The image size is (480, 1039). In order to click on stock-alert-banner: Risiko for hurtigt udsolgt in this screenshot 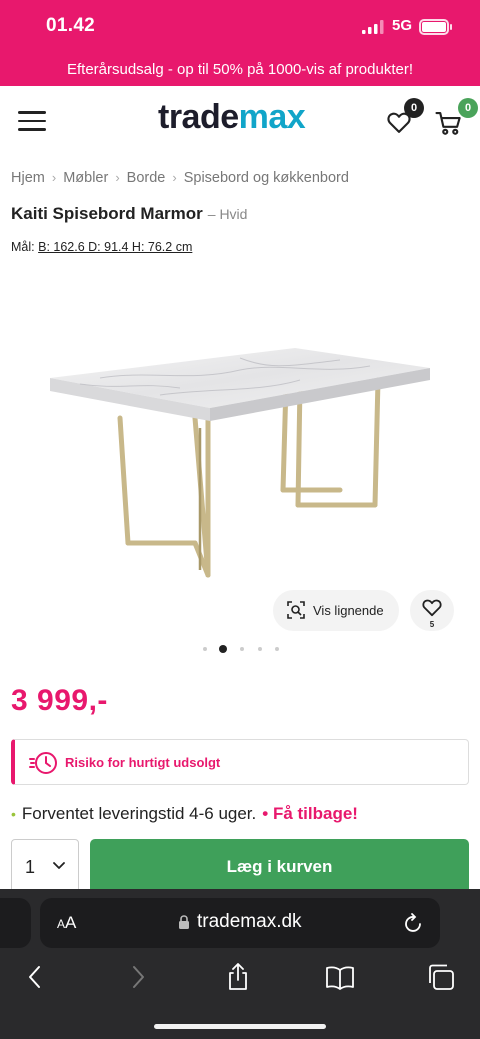, I will do `click(240, 762)`.